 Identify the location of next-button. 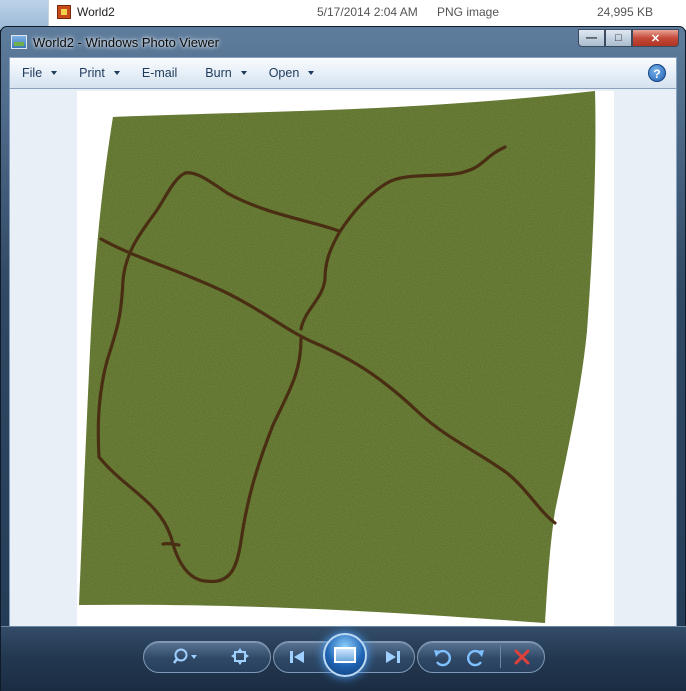
(393, 657).